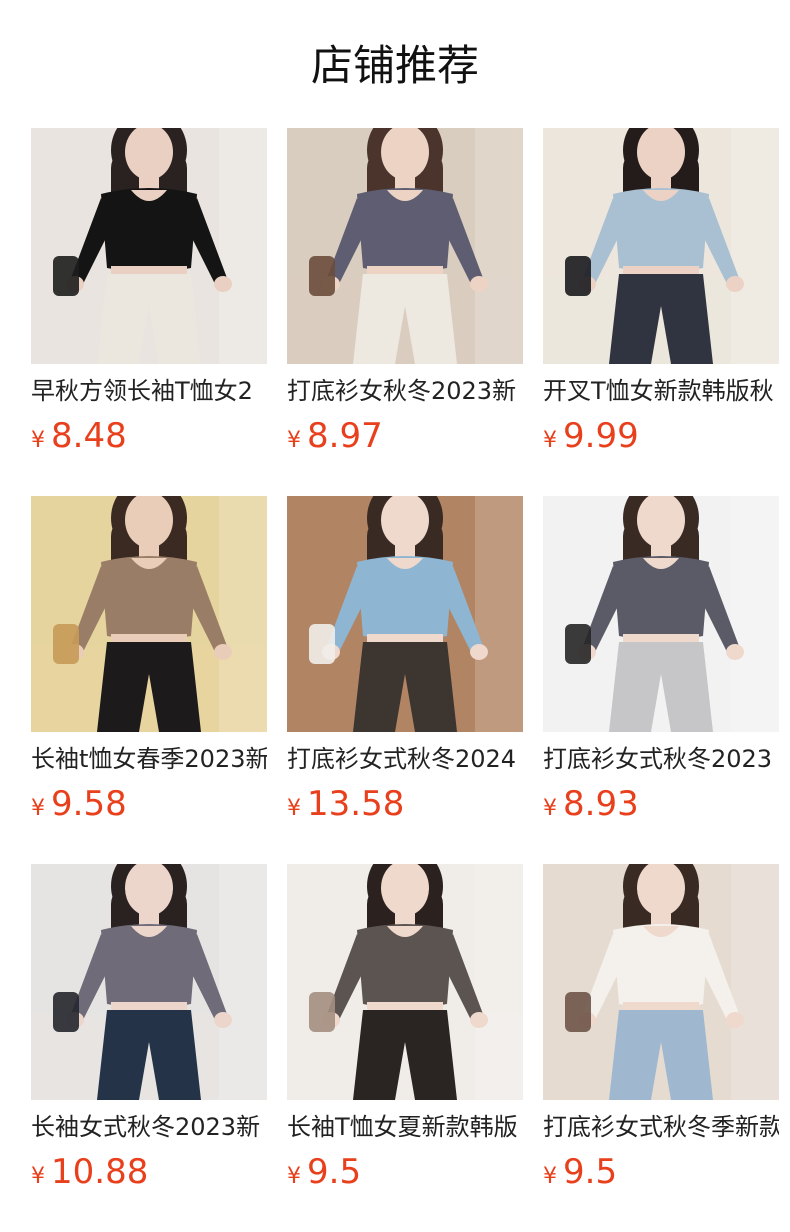  I want to click on product-name: 打底衫女式秋冬2023, so click(661, 759).